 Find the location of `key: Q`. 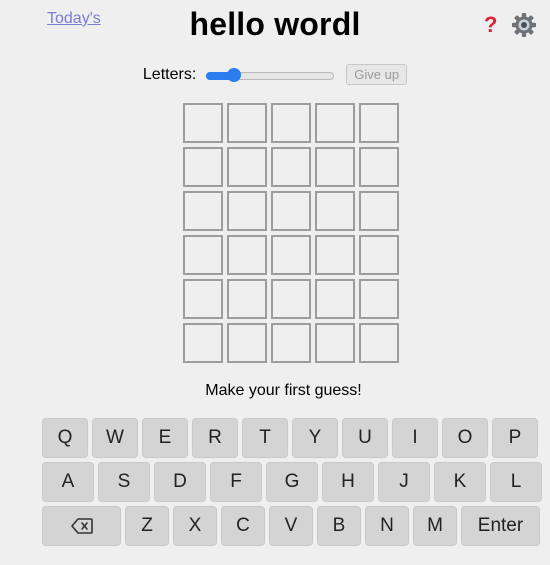

key: Q is located at coordinates (65, 438).